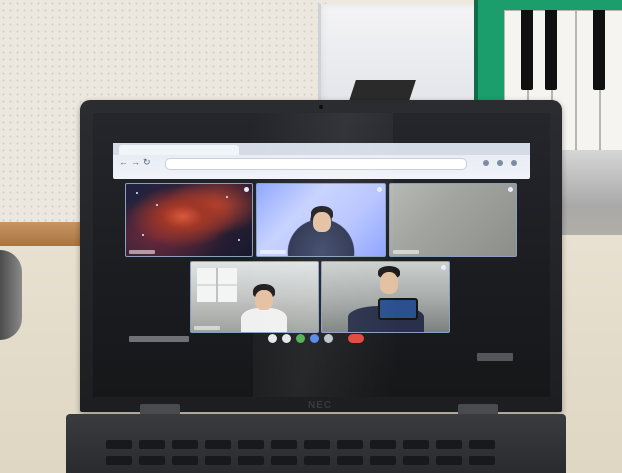 This screenshot has width=622, height=473. What do you see at coordinates (254, 297) in the screenshot?
I see `participant-tile-room` at bounding box center [254, 297].